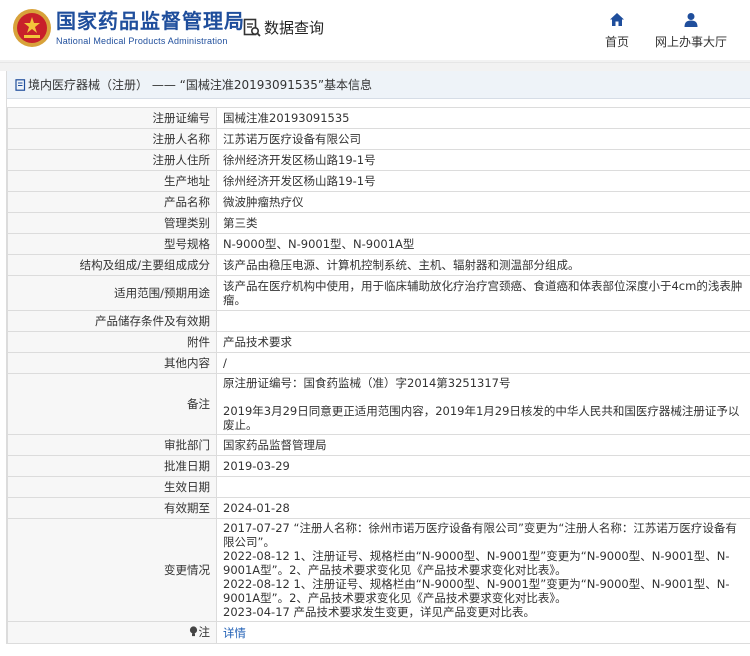 This screenshot has height=656, width=750. What do you see at coordinates (483, 632) in the screenshot?
I see `field-value: 详情` at bounding box center [483, 632].